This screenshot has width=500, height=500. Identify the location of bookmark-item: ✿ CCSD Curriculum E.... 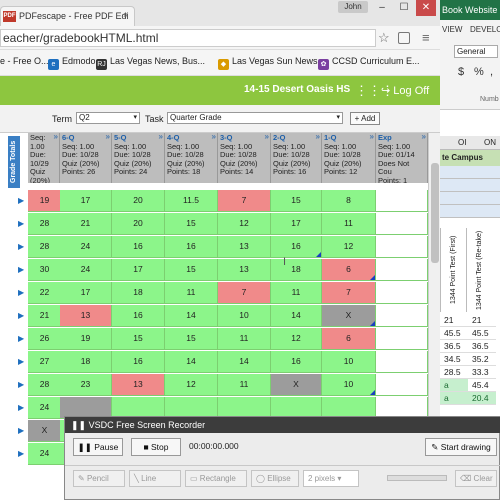
(369, 63).